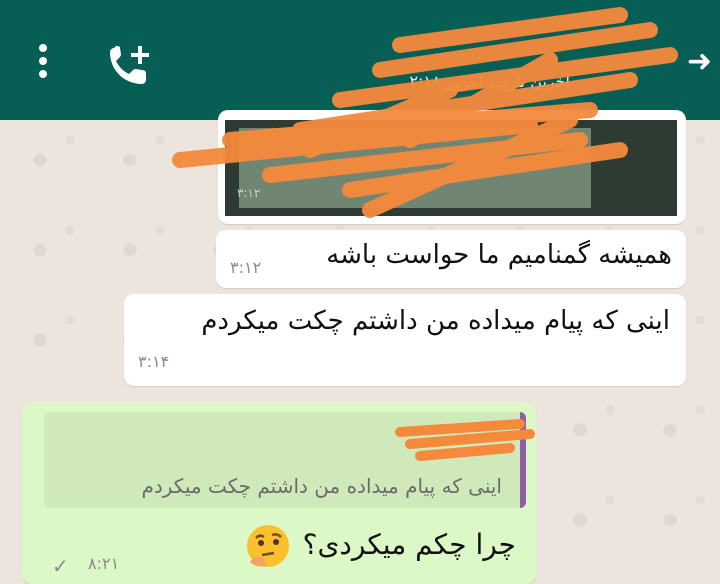 The height and width of the screenshot is (584, 720). What do you see at coordinates (489, 81) in the screenshot?
I see `last-seen-status: آخرین بازدید امروز ۲:۱۸` at bounding box center [489, 81].